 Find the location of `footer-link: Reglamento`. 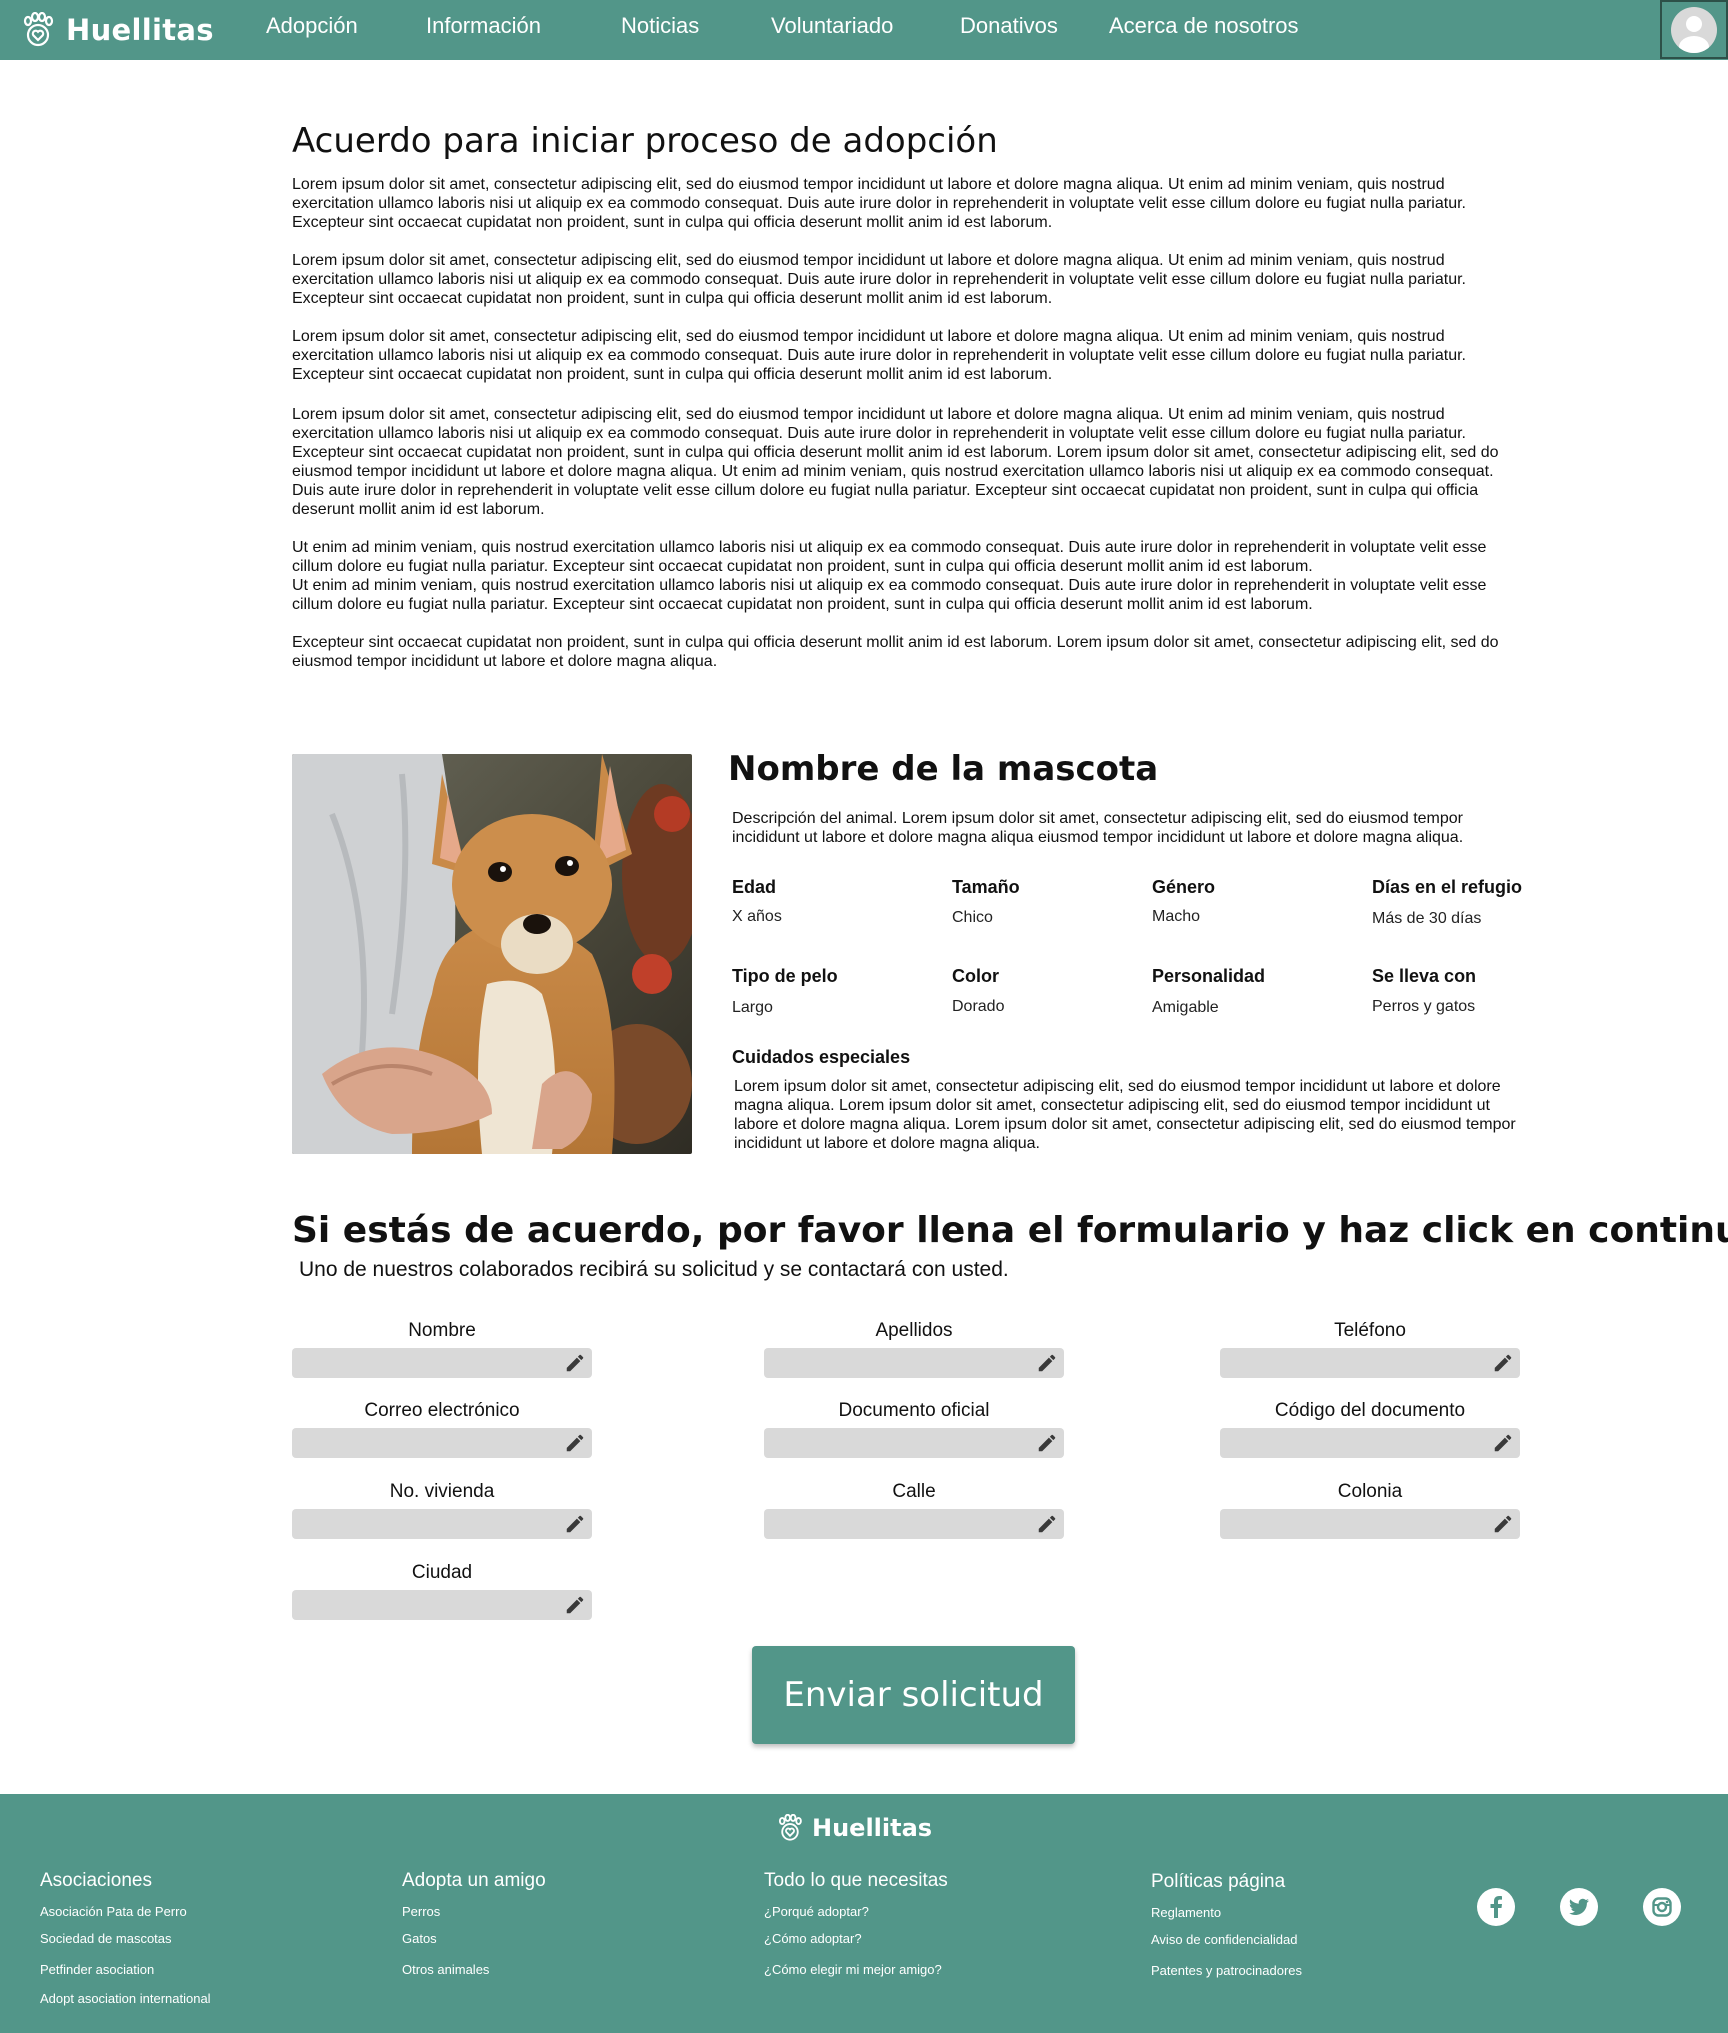

footer-link: Reglamento is located at coordinates (1186, 1912).